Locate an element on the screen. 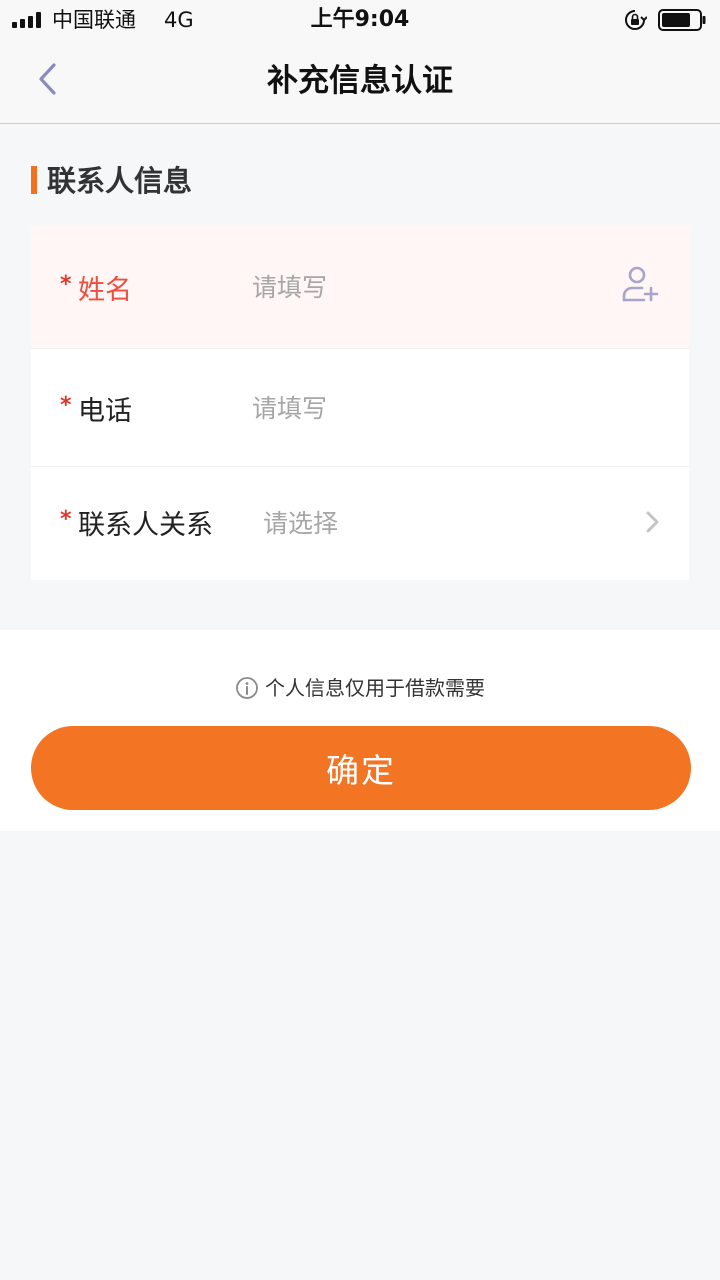  relation-label: 联系人关系 is located at coordinates (145, 525).